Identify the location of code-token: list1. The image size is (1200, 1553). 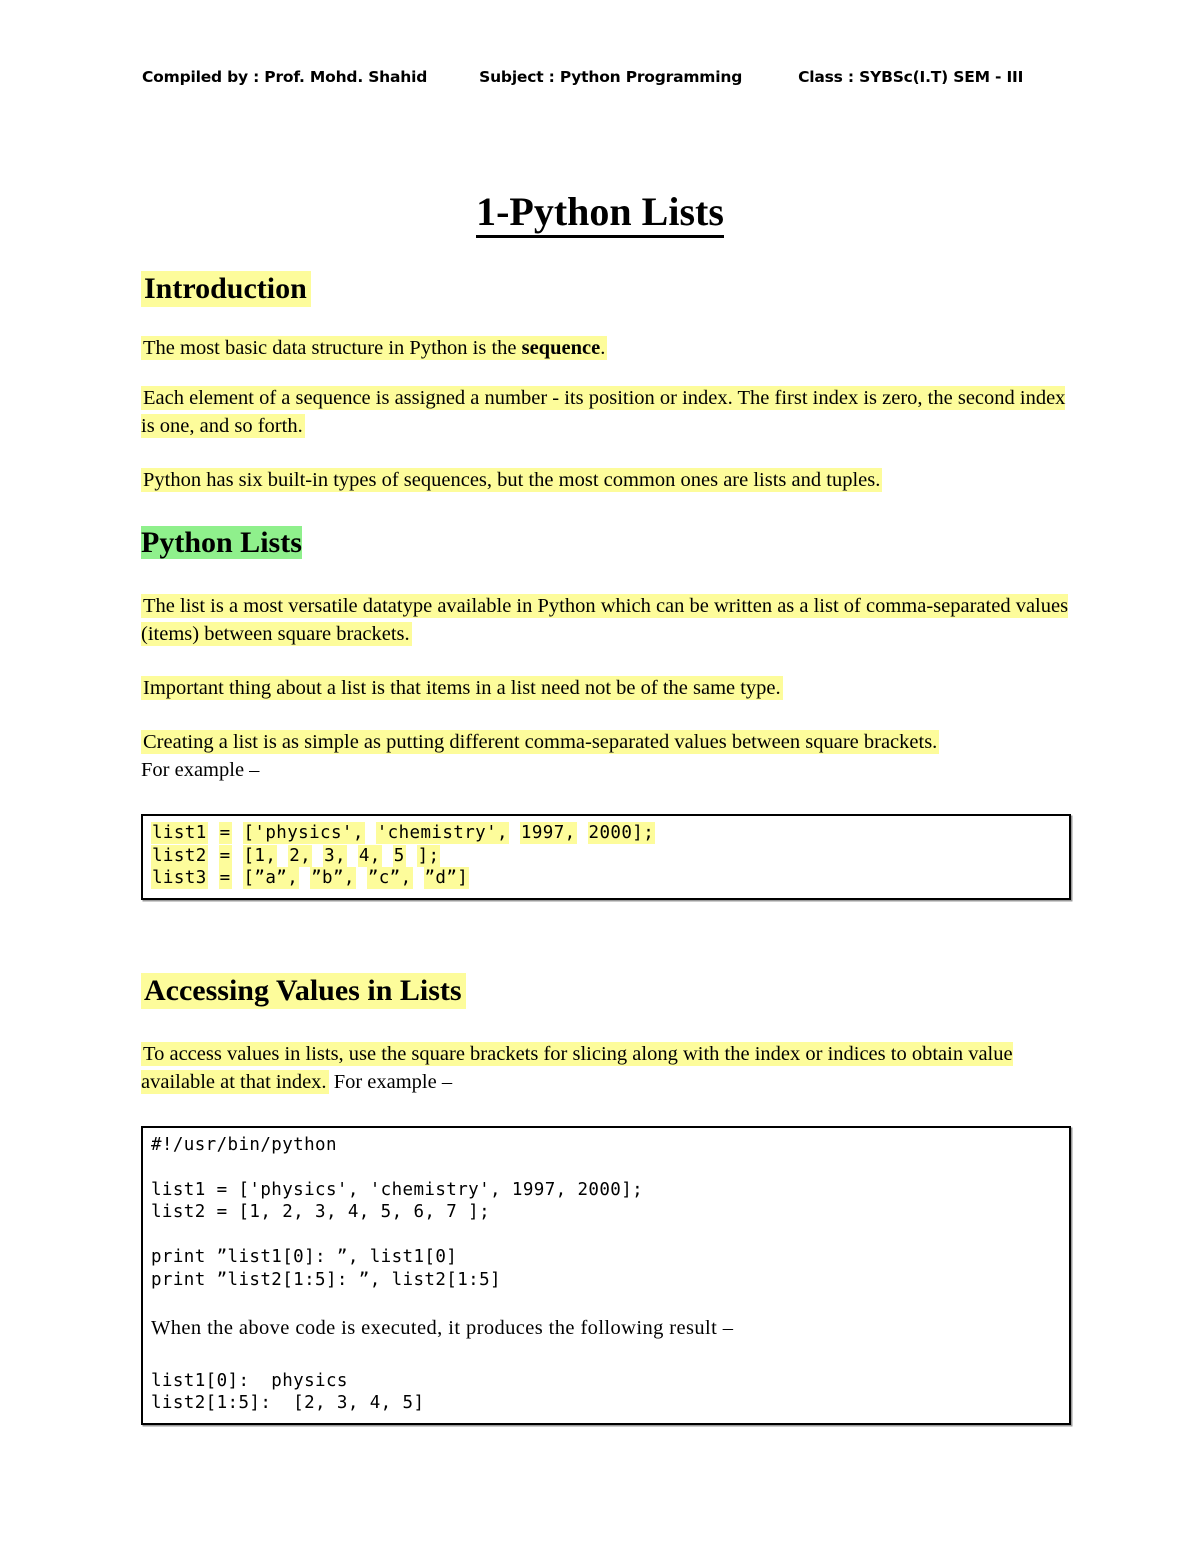
(179, 833).